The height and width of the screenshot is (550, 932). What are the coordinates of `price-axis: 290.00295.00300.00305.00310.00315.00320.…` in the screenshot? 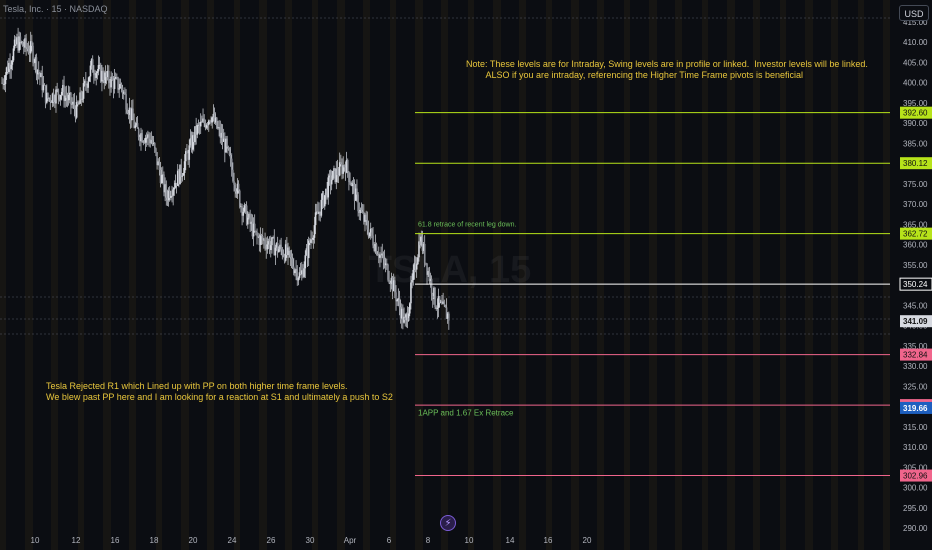 It's located at (911, 275).